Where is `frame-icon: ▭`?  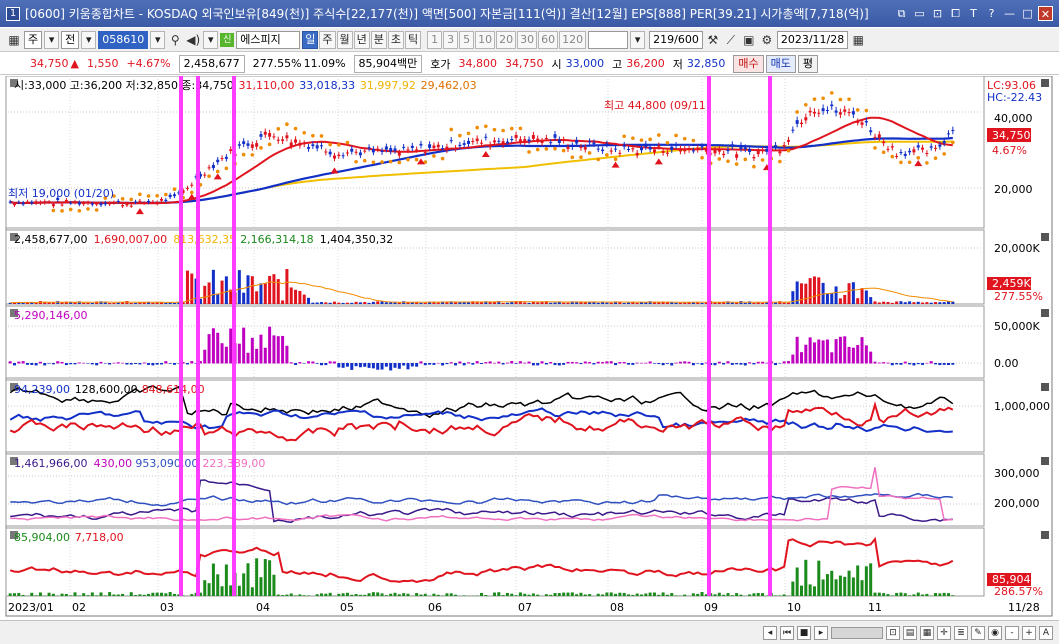
frame-icon: ▭ is located at coordinates (919, 13).